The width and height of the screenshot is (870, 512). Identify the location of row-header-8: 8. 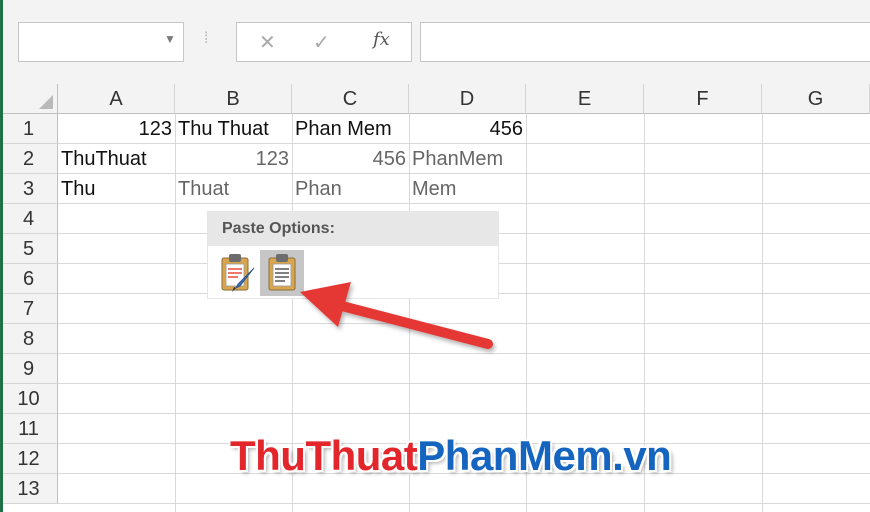
(29, 339).